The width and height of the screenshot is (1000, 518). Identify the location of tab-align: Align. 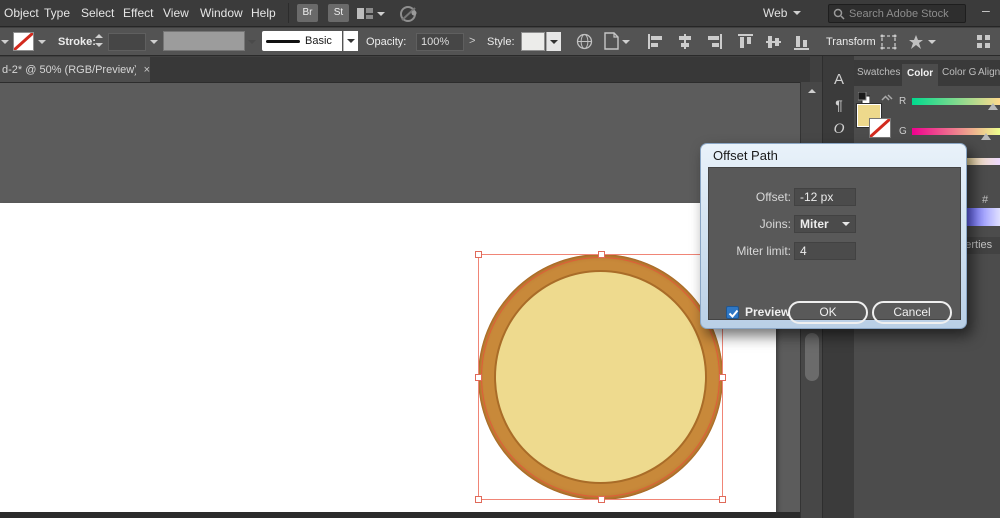
(989, 72).